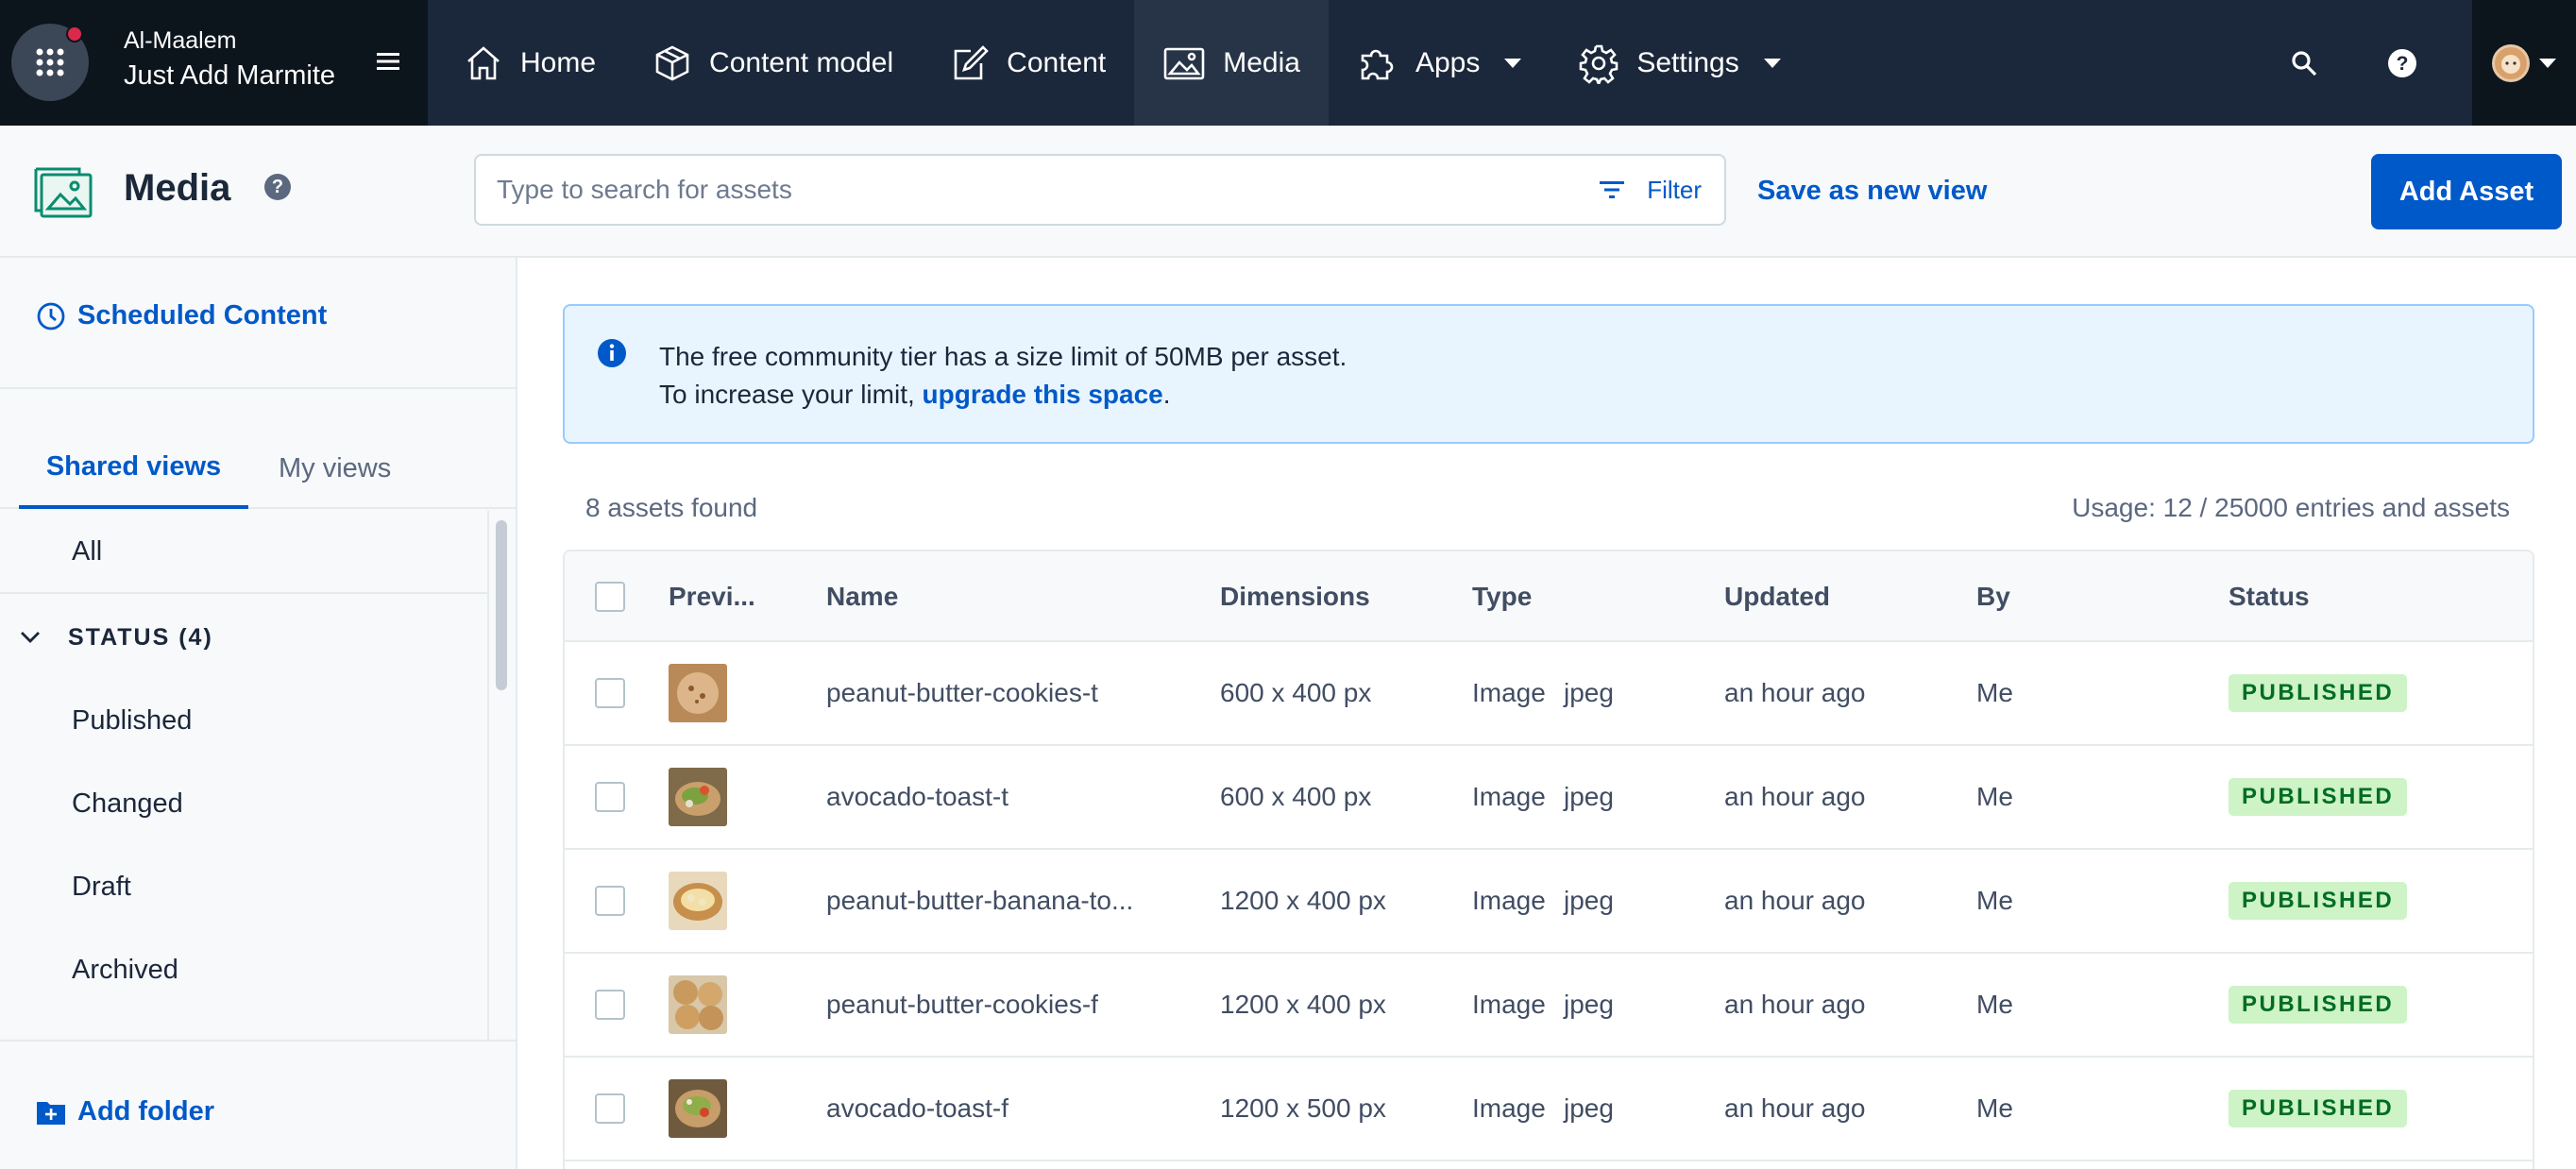 Image resolution: width=2576 pixels, height=1169 pixels. I want to click on sidebar-scrollbar, so click(502, 775).